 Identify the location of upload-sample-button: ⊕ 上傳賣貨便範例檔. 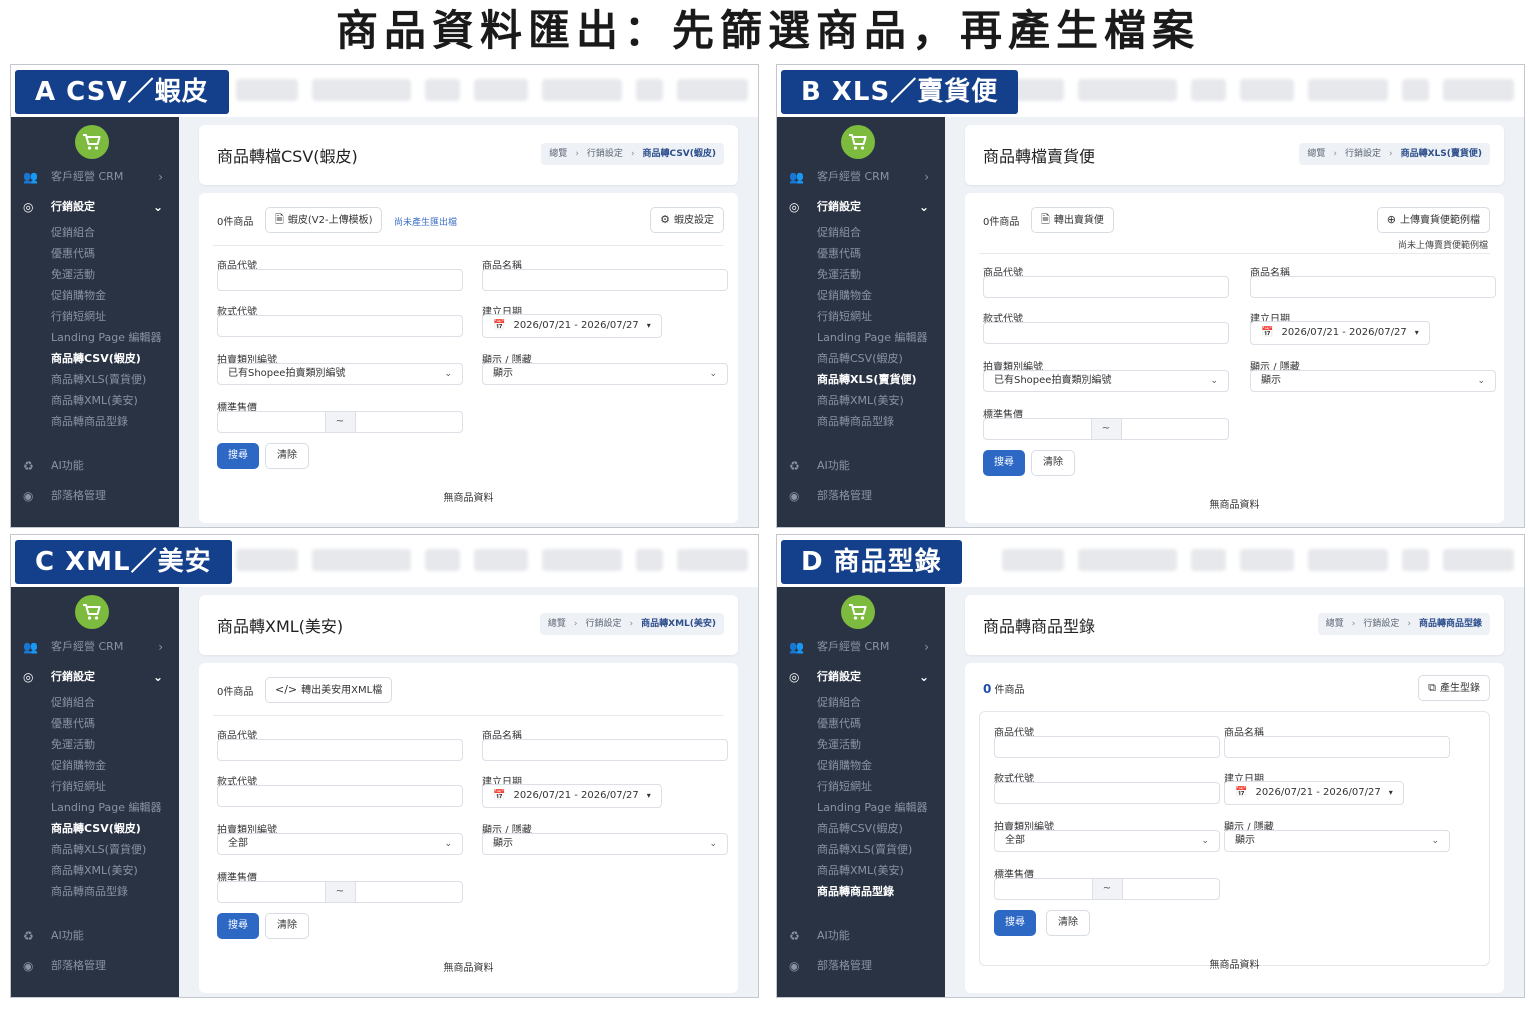
(1433, 220).